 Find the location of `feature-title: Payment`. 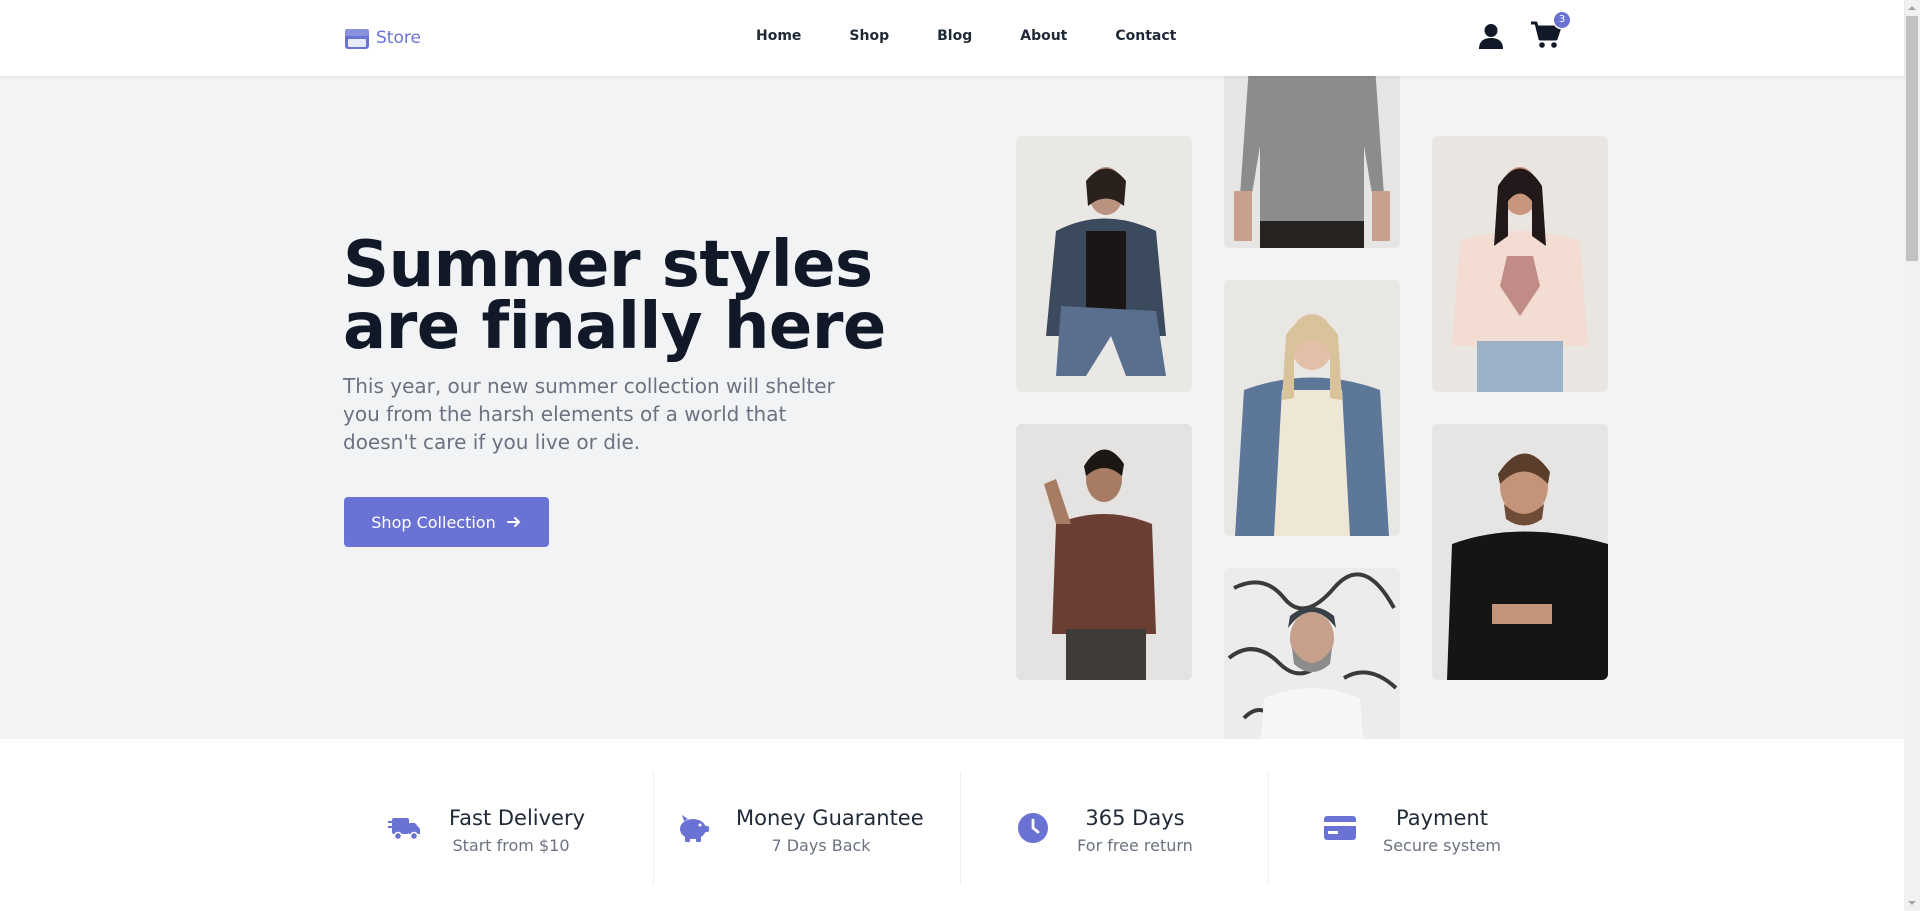

feature-title: Payment is located at coordinates (1442, 818).